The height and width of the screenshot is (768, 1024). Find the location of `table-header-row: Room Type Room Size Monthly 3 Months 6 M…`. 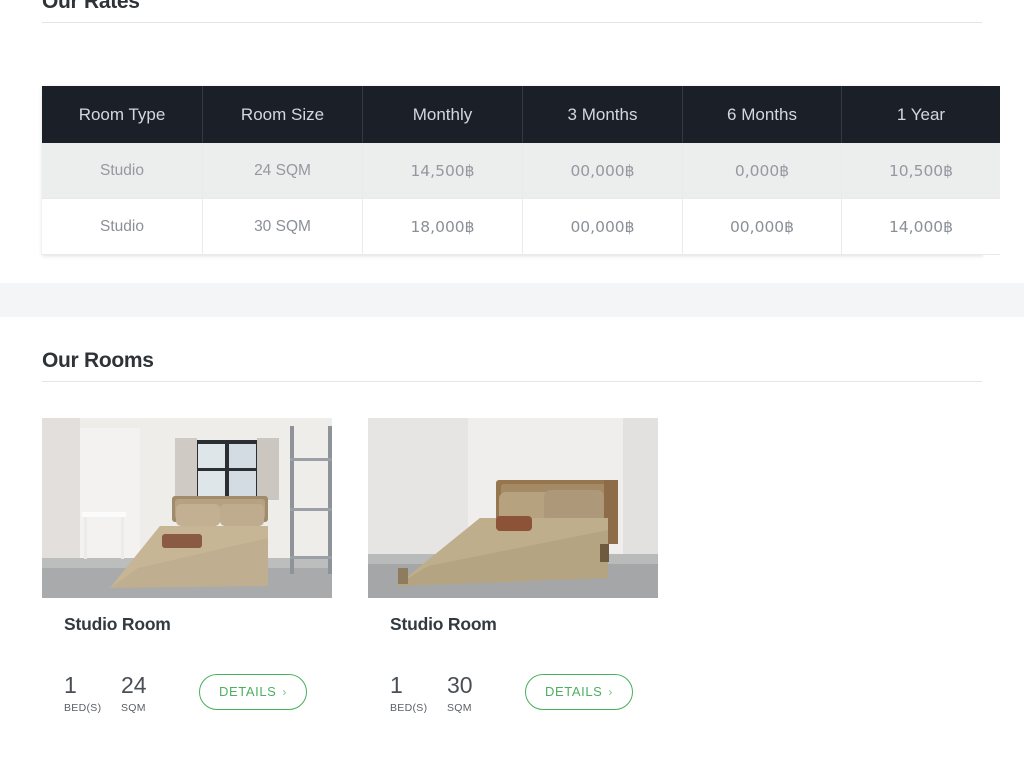

table-header-row: Room Type Room Size Monthly 3 Months 6 M… is located at coordinates (521, 114).